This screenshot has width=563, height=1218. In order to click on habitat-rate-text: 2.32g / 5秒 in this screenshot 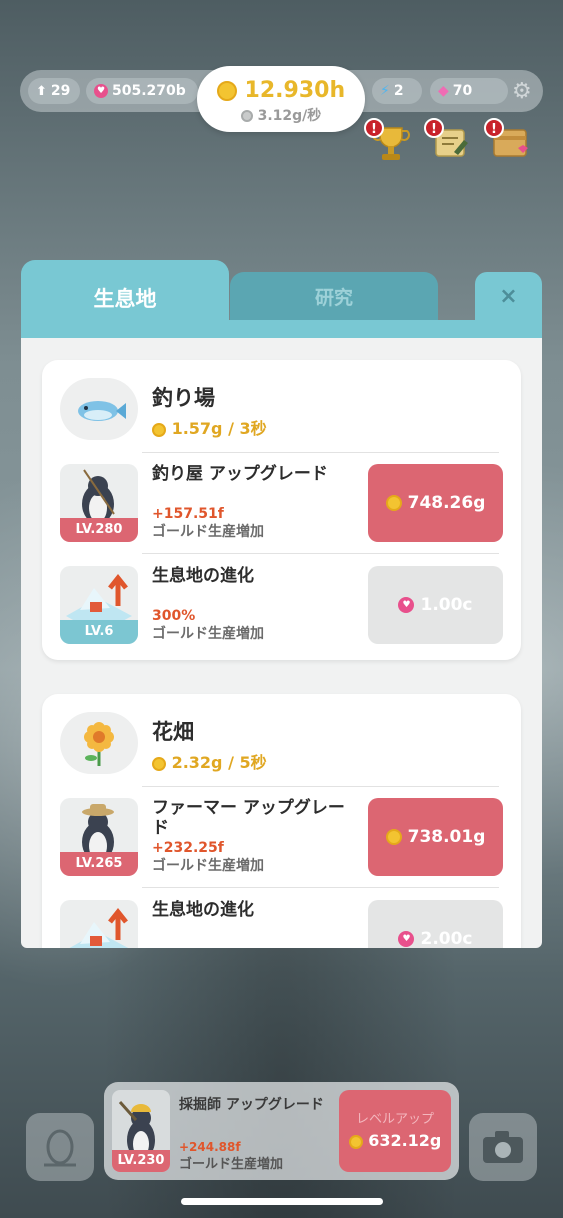, I will do `click(219, 762)`.